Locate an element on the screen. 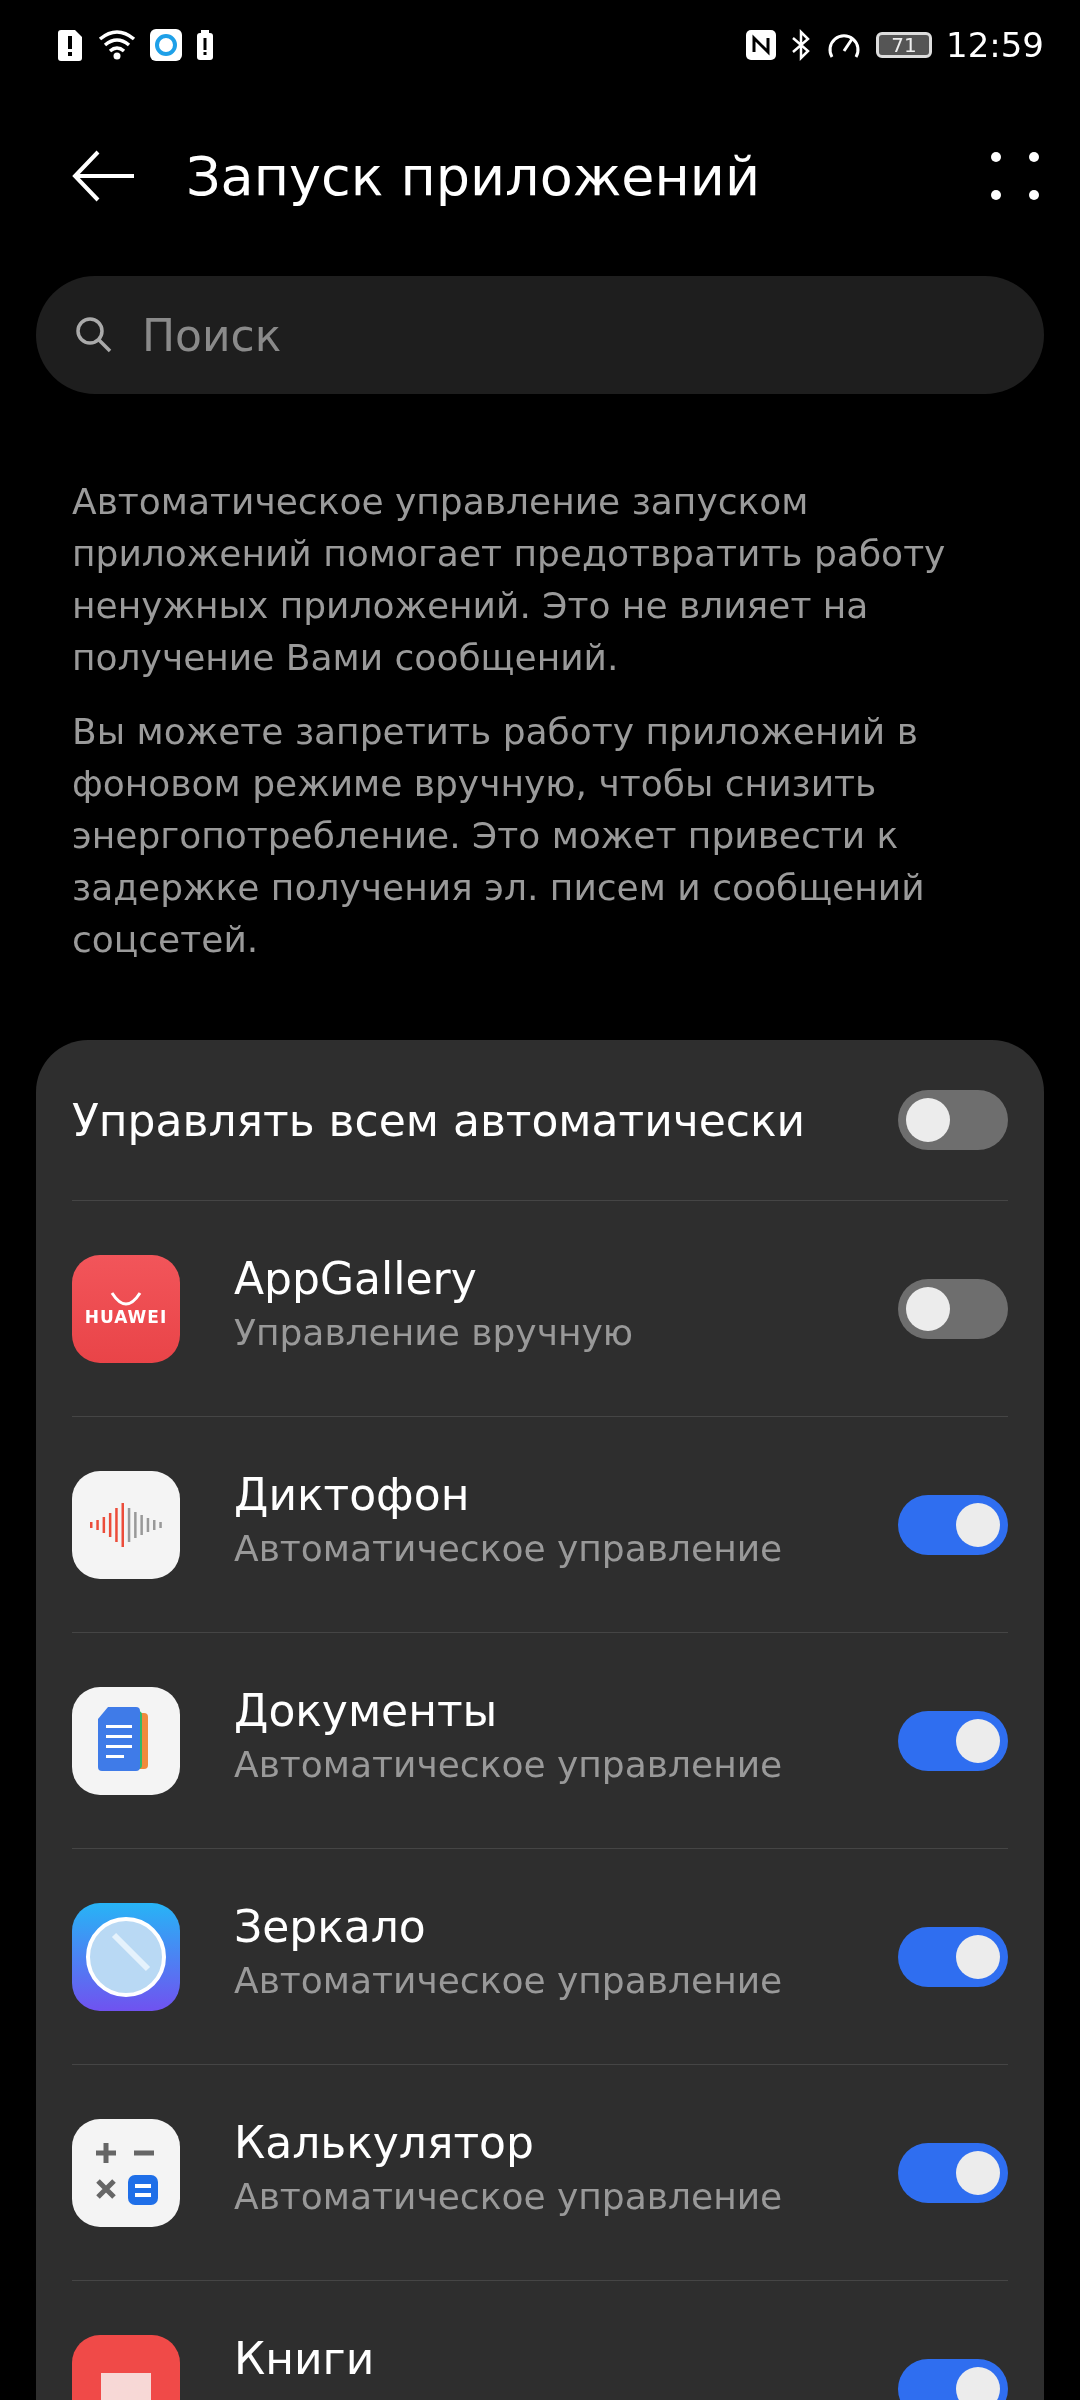  app-status: Управление вручную is located at coordinates (434, 1332).